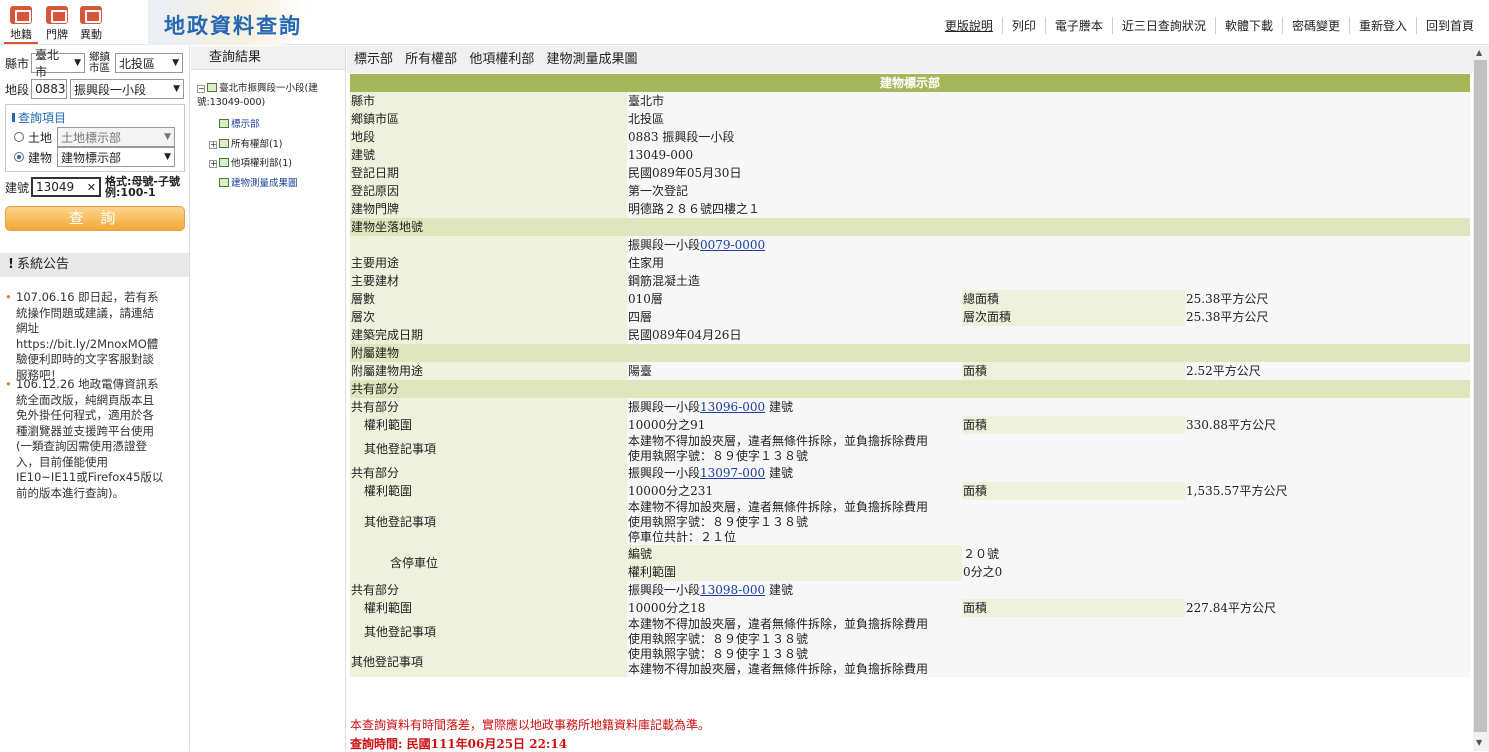 The width and height of the screenshot is (1489, 752). I want to click on building-number-link: 13098-000, so click(732, 590).